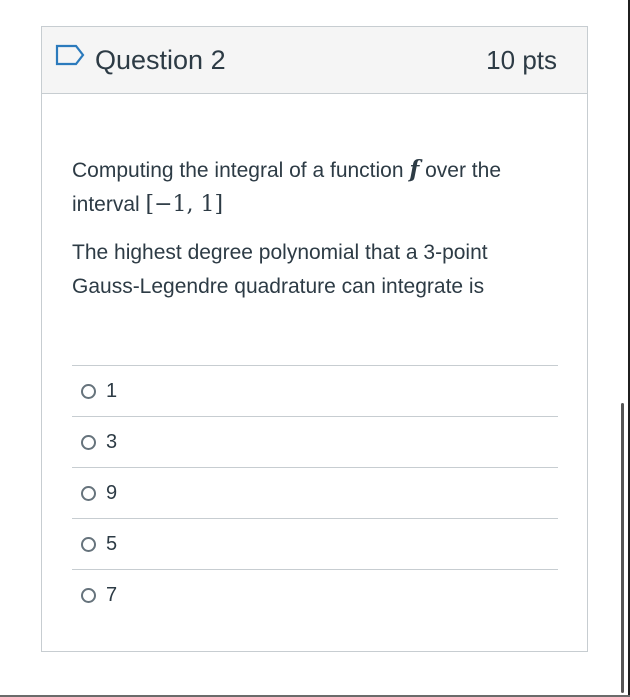  What do you see at coordinates (112, 544) in the screenshot?
I see `answer-label: 5` at bounding box center [112, 544].